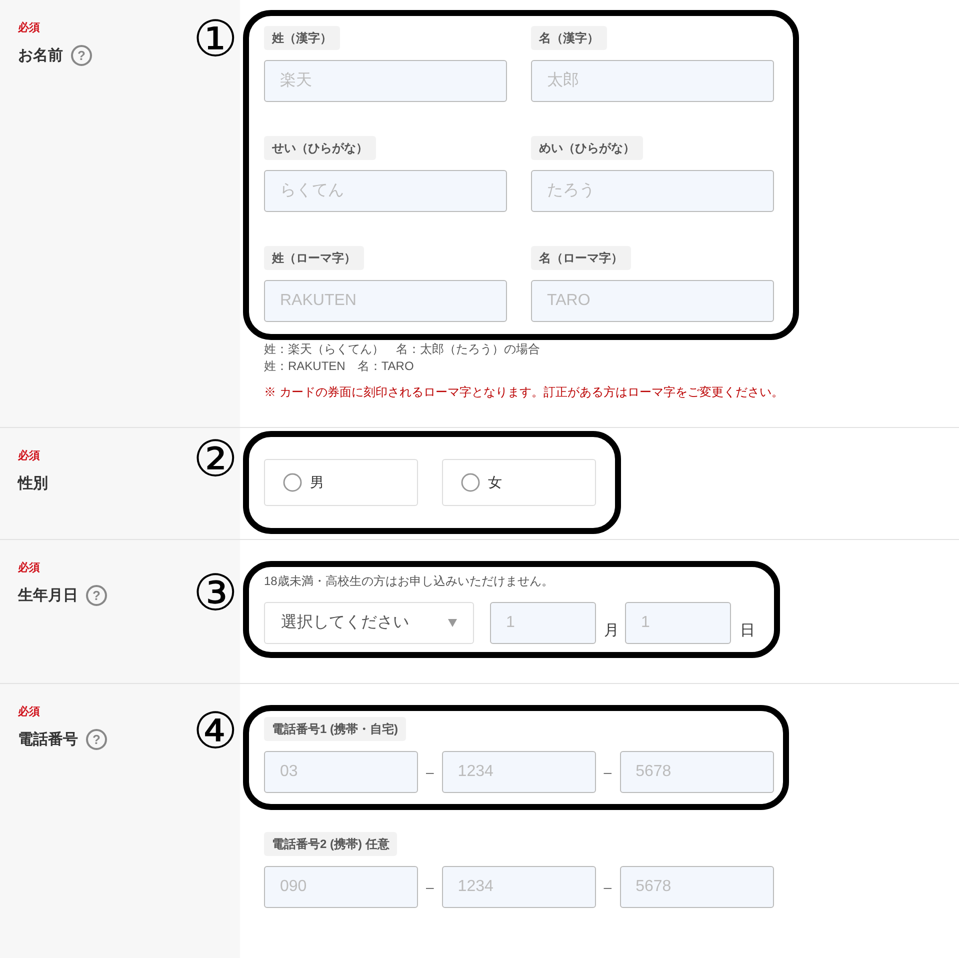 Image resolution: width=959 pixels, height=958 pixels. I want to click on field-label: 電話番号2 (携帯) 任意, so click(331, 844).